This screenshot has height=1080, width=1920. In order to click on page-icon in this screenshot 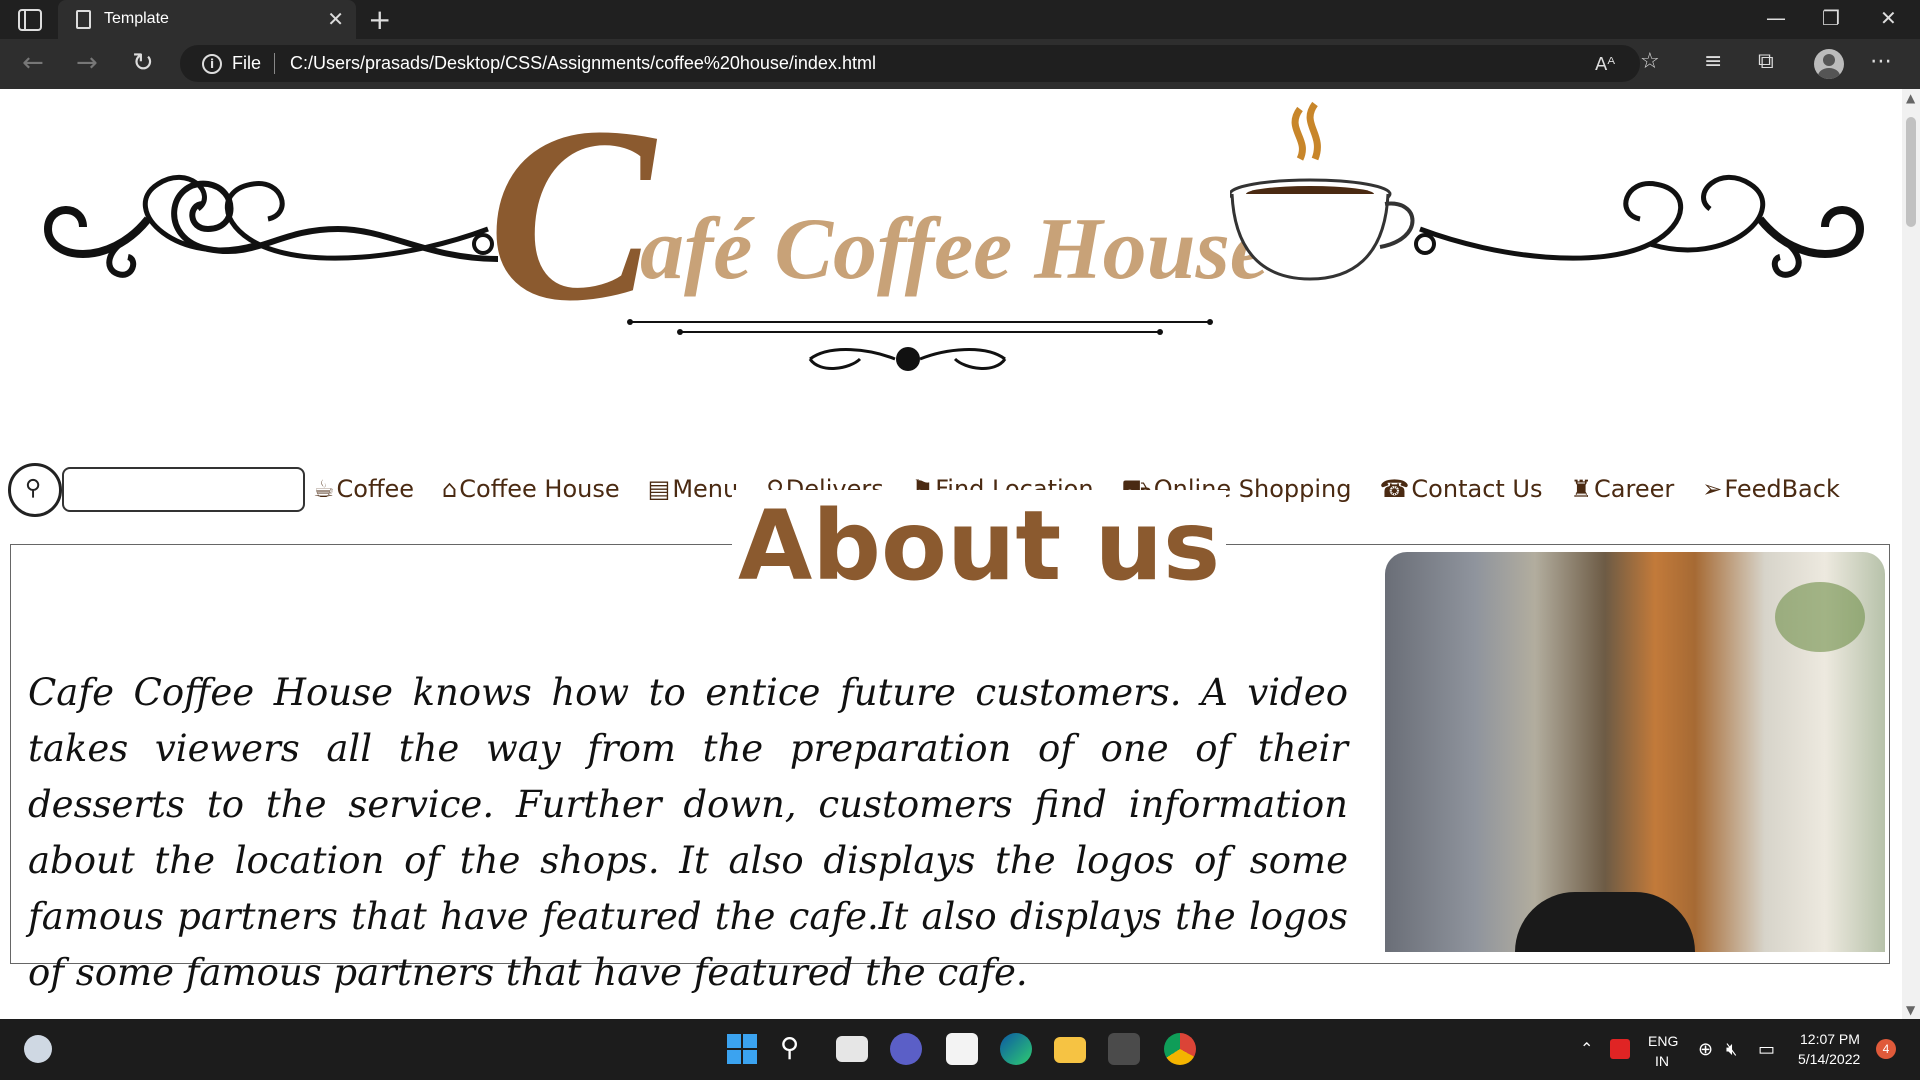, I will do `click(83, 19)`.